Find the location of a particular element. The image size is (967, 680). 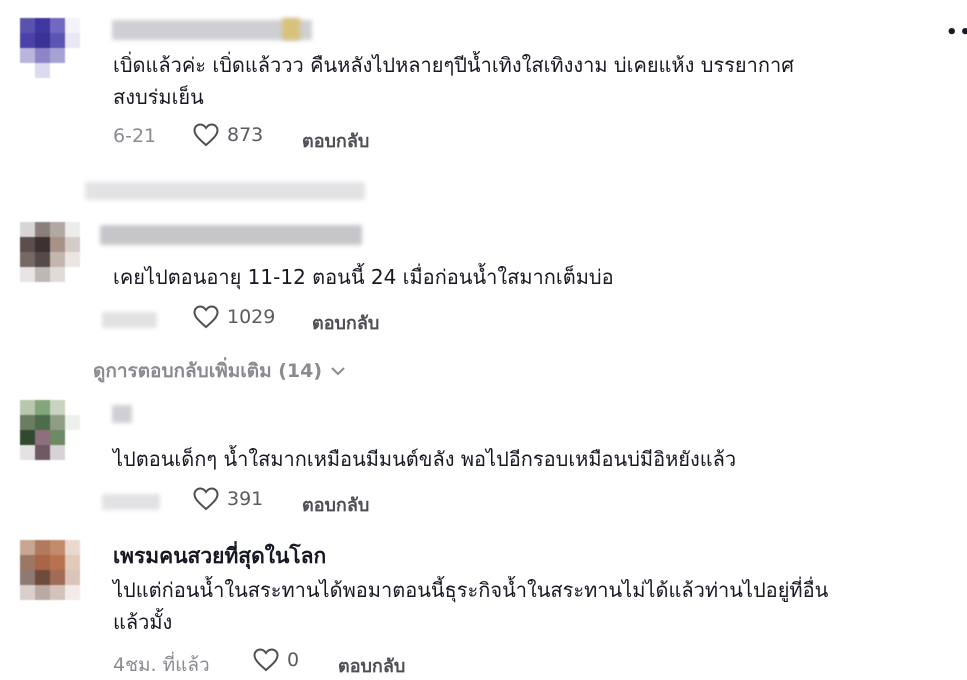

like-count: 0 is located at coordinates (293, 660).